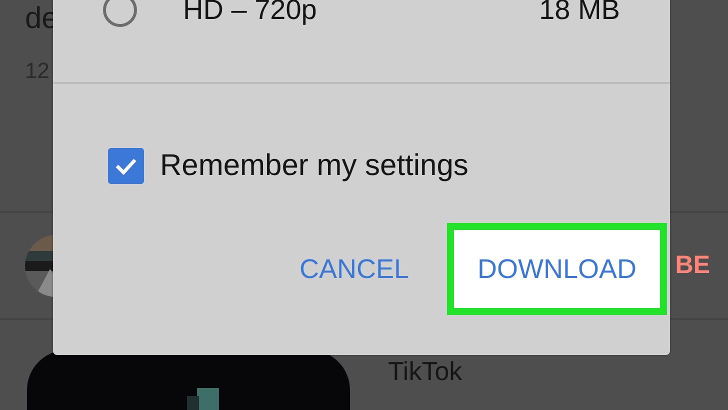 The height and width of the screenshot is (410, 728). Describe the element at coordinates (692, 265) in the screenshot. I see `action-text: BE` at that location.